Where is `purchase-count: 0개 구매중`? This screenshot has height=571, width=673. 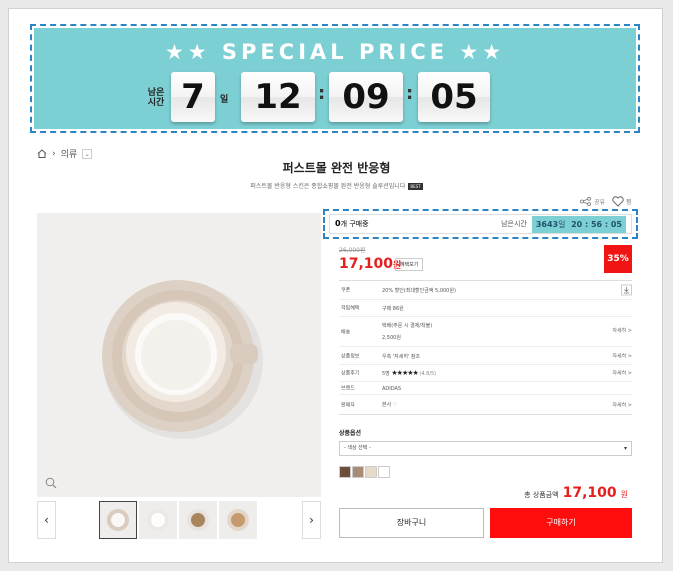 purchase-count: 0개 구매중 is located at coordinates (352, 224).